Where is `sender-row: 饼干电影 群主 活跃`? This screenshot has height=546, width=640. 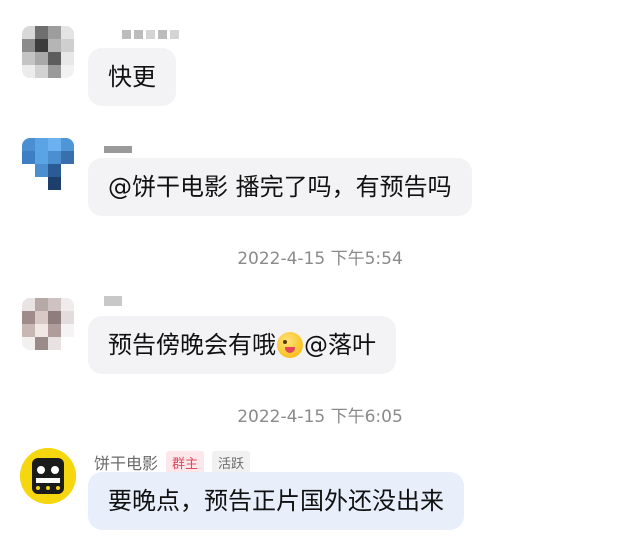 sender-row: 饼干电影 群主 活跃 is located at coordinates (172, 462).